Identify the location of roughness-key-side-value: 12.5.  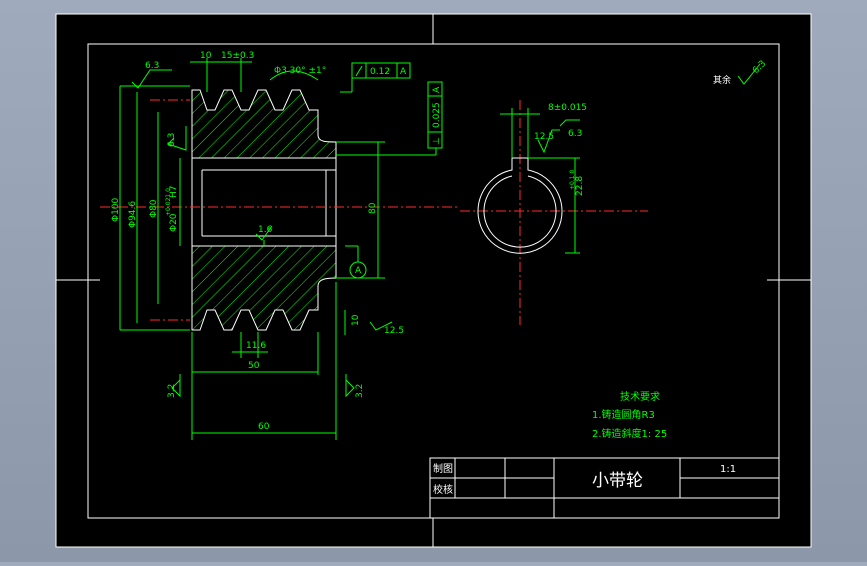
(544, 137).